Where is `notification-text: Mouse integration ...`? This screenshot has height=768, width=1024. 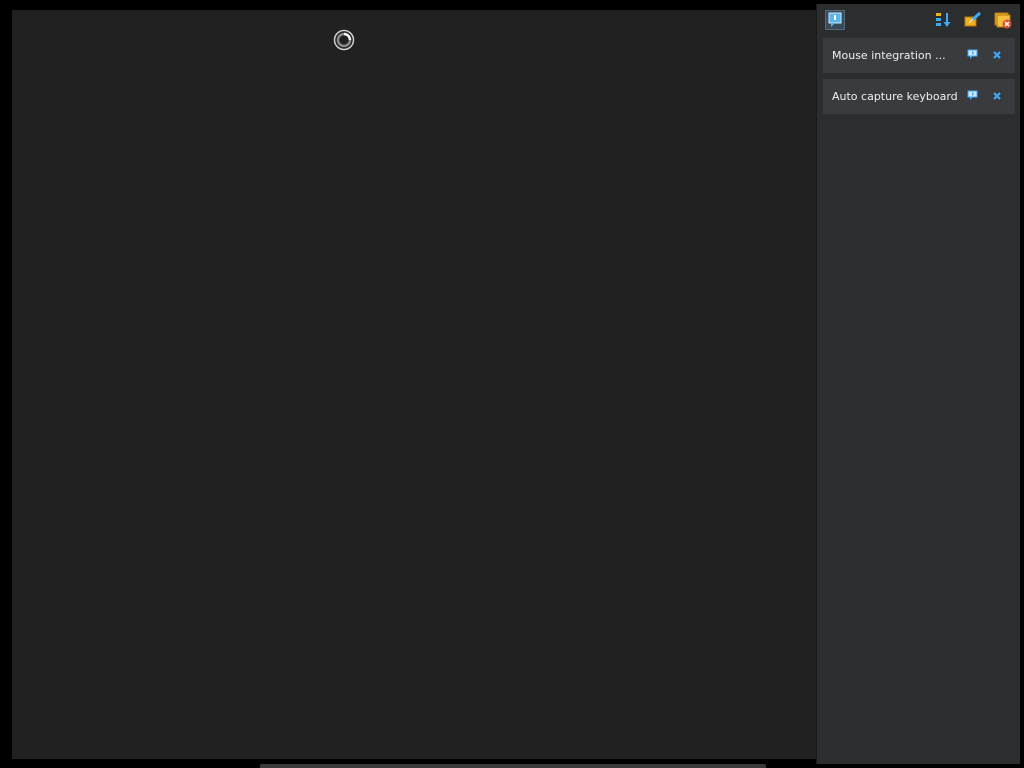 notification-text: Mouse integration ... is located at coordinates (889, 55).